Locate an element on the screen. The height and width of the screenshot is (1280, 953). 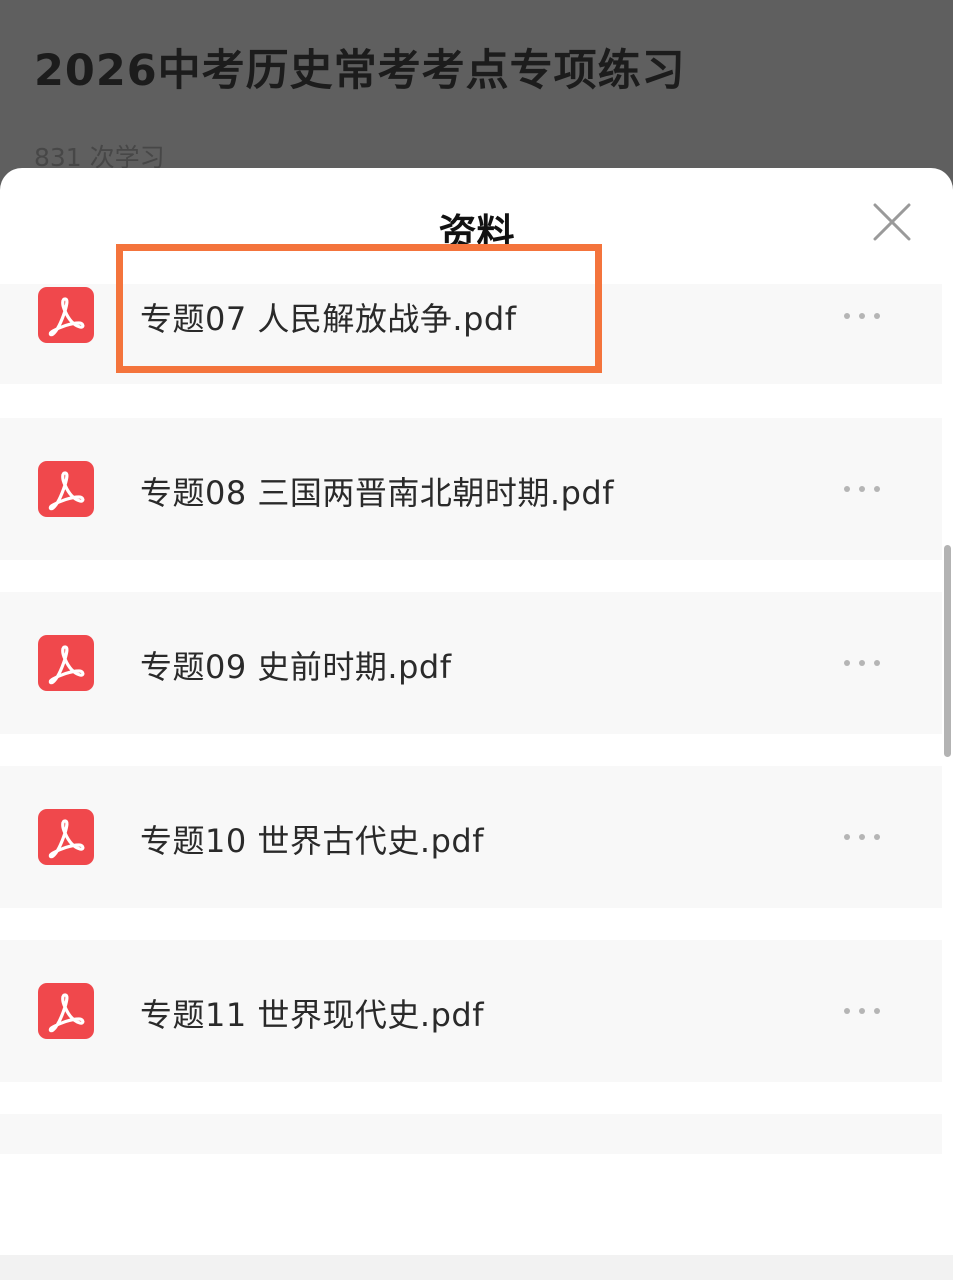
file-row-09: 专题09 史前时期.pdf is located at coordinates (471, 663).